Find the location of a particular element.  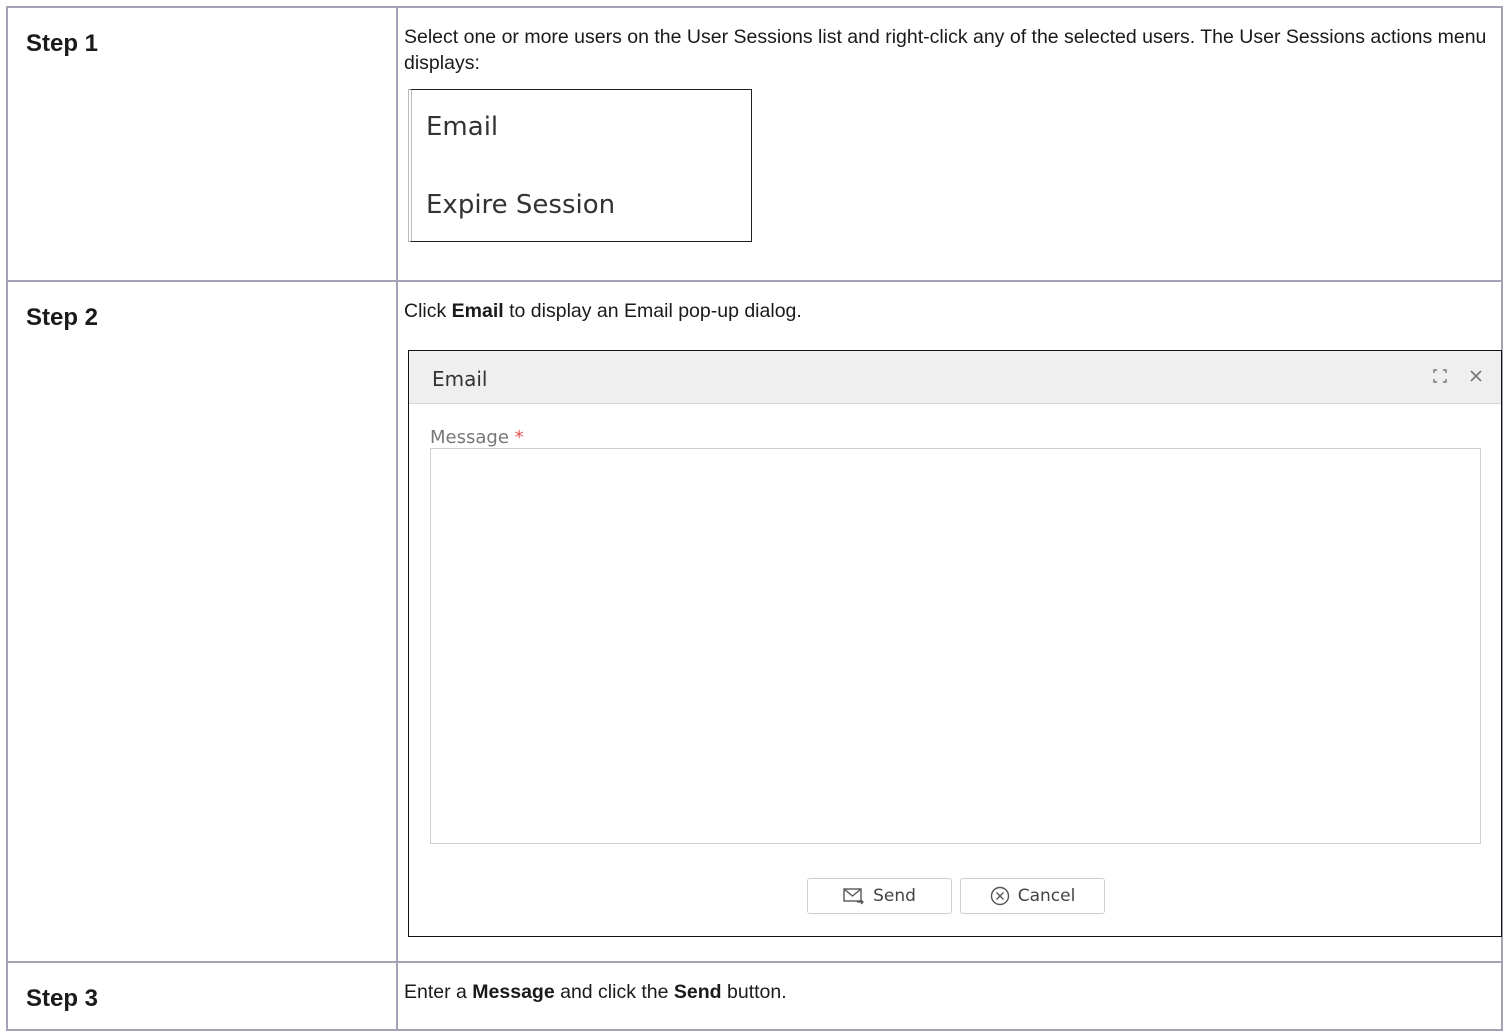

step-text-part: Click is located at coordinates (428, 311).